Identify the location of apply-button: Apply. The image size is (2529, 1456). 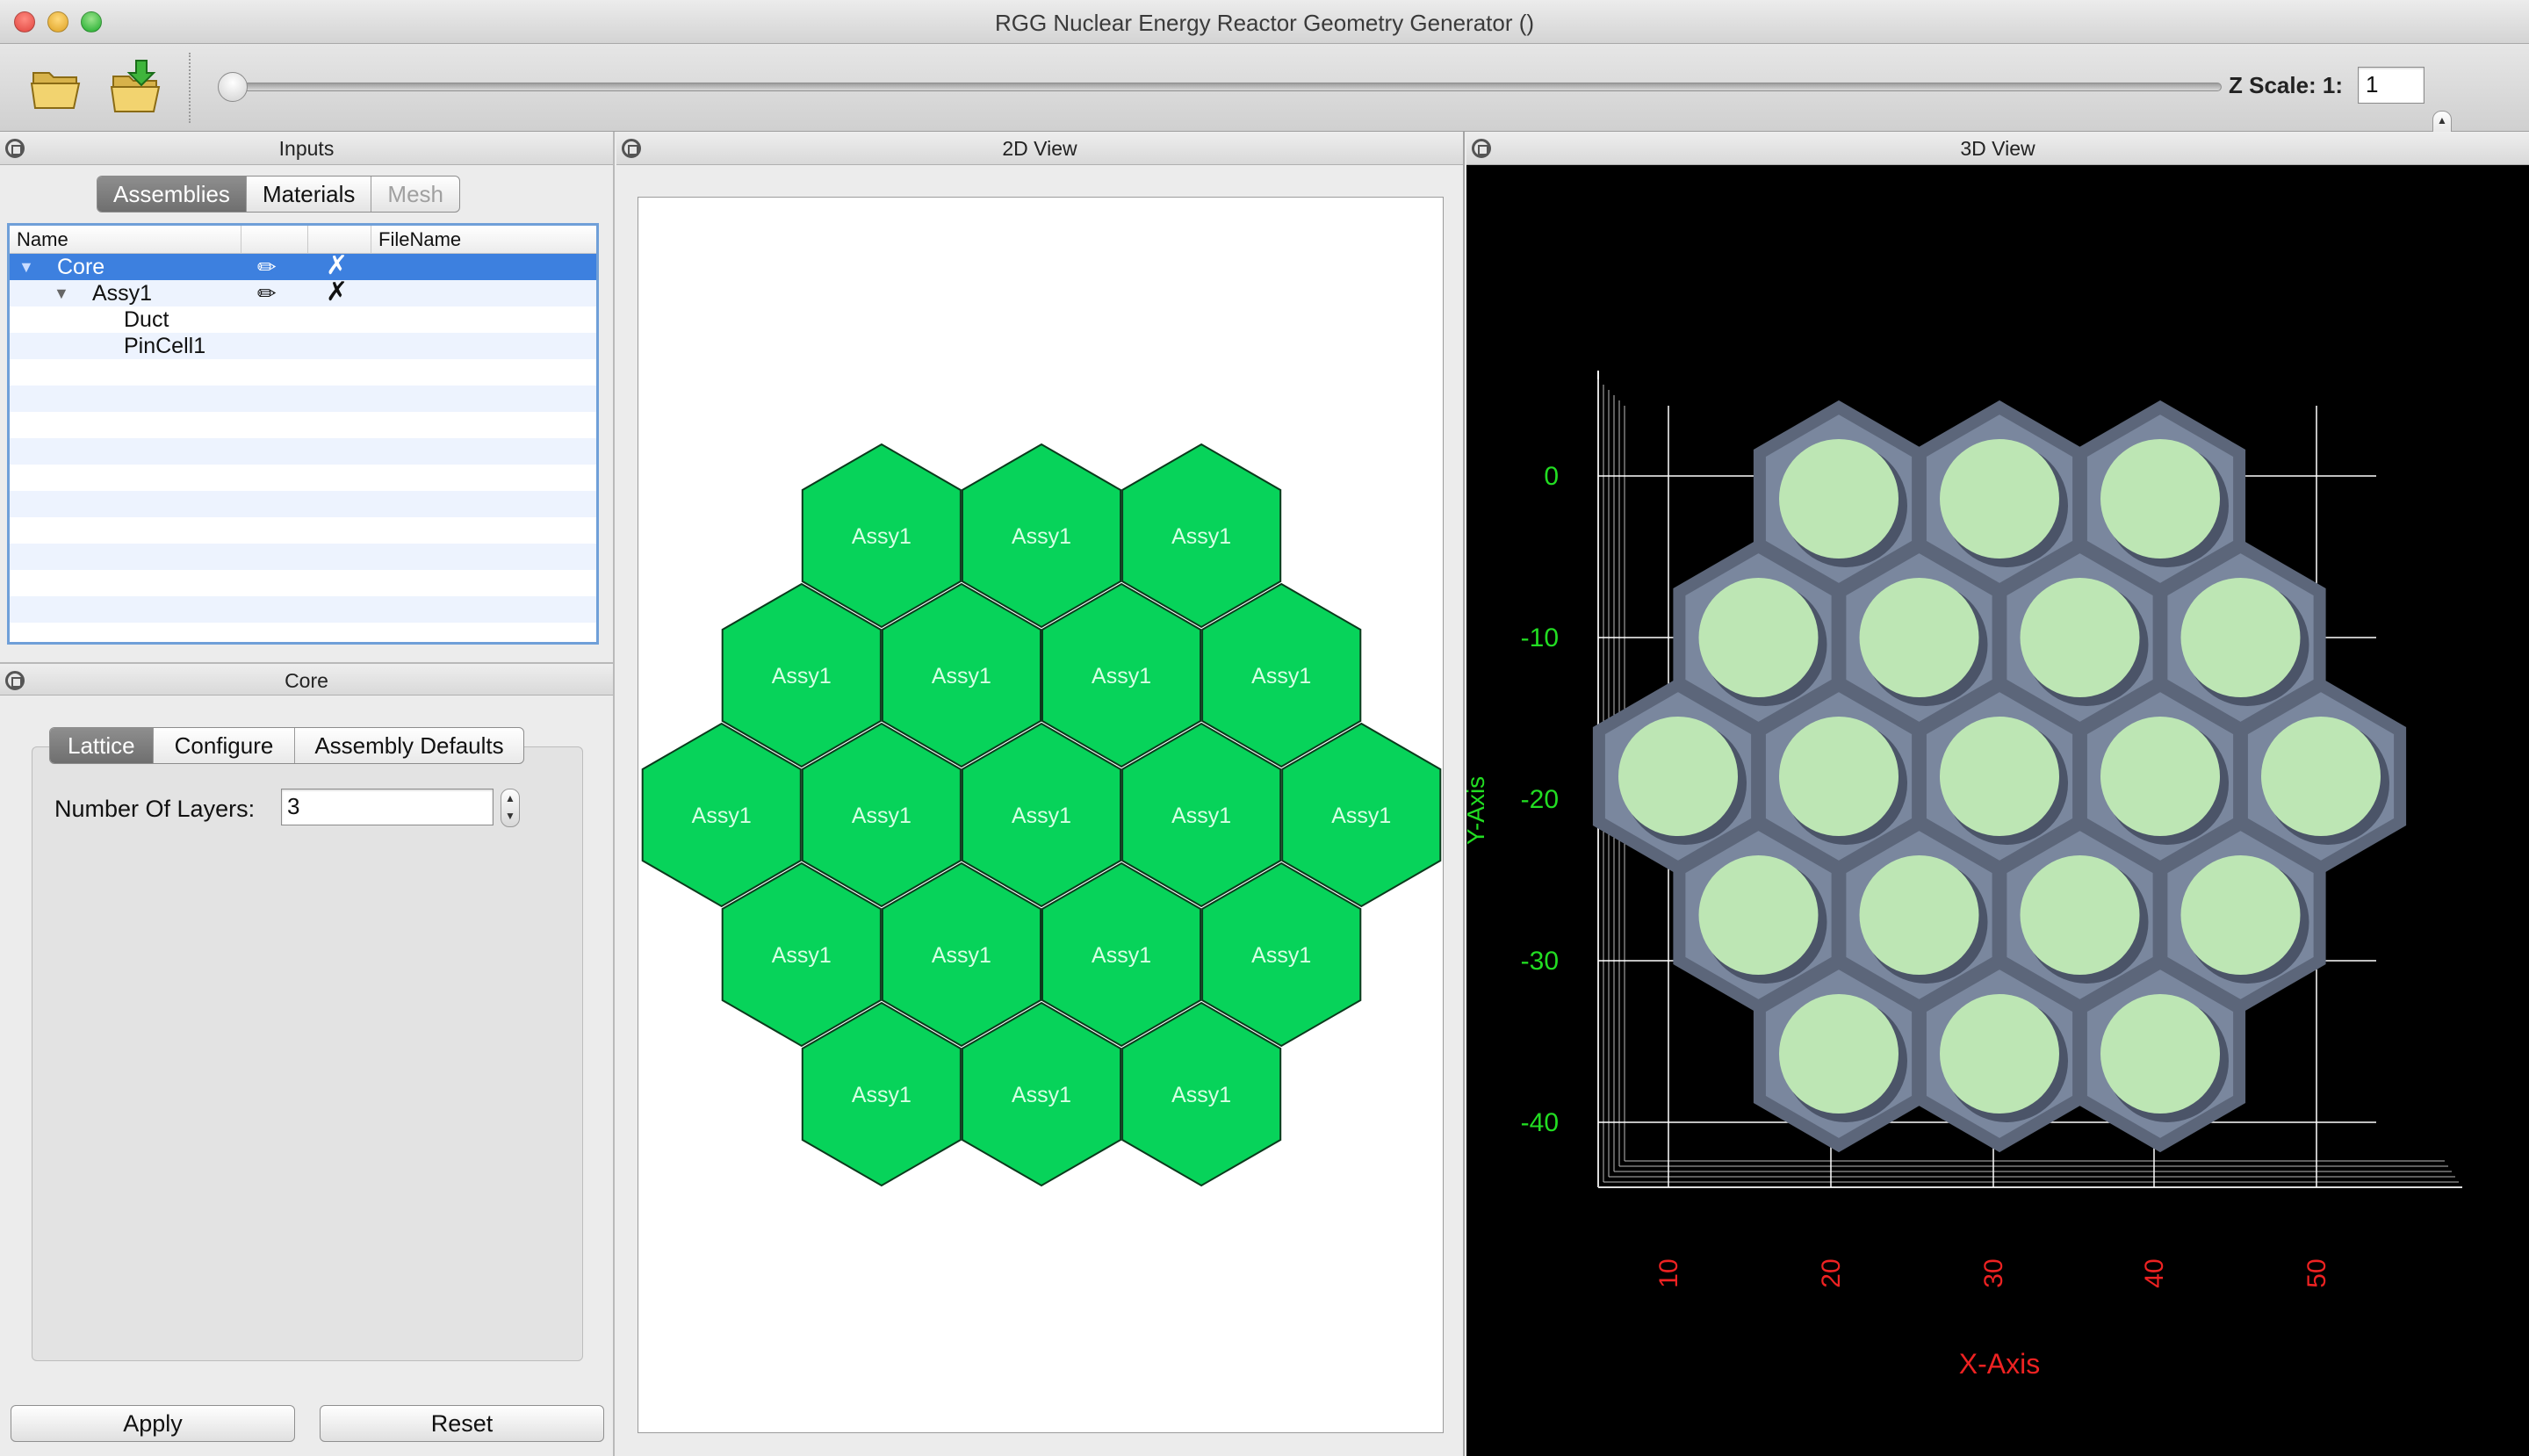
(153, 1423).